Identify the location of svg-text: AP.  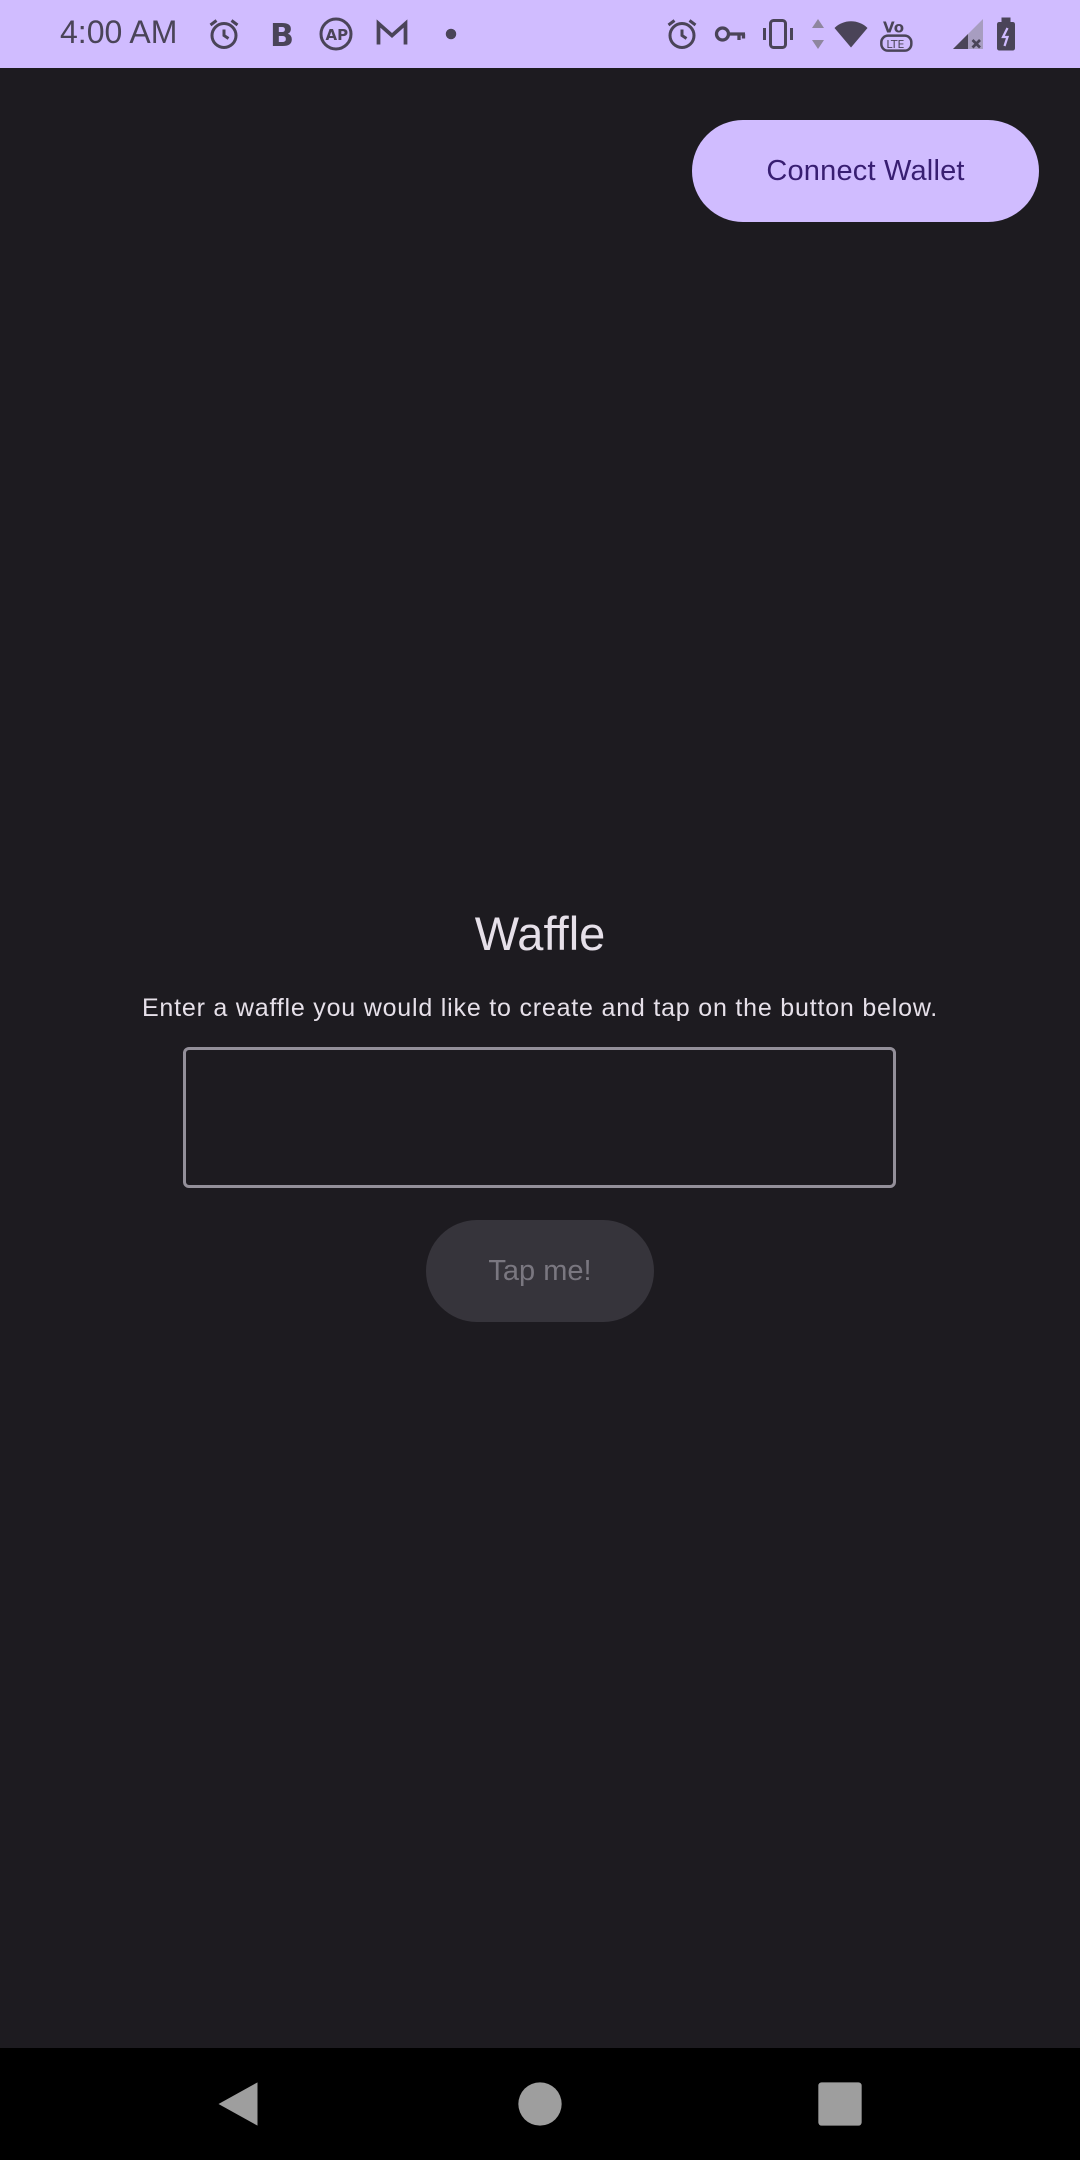
(337, 35).